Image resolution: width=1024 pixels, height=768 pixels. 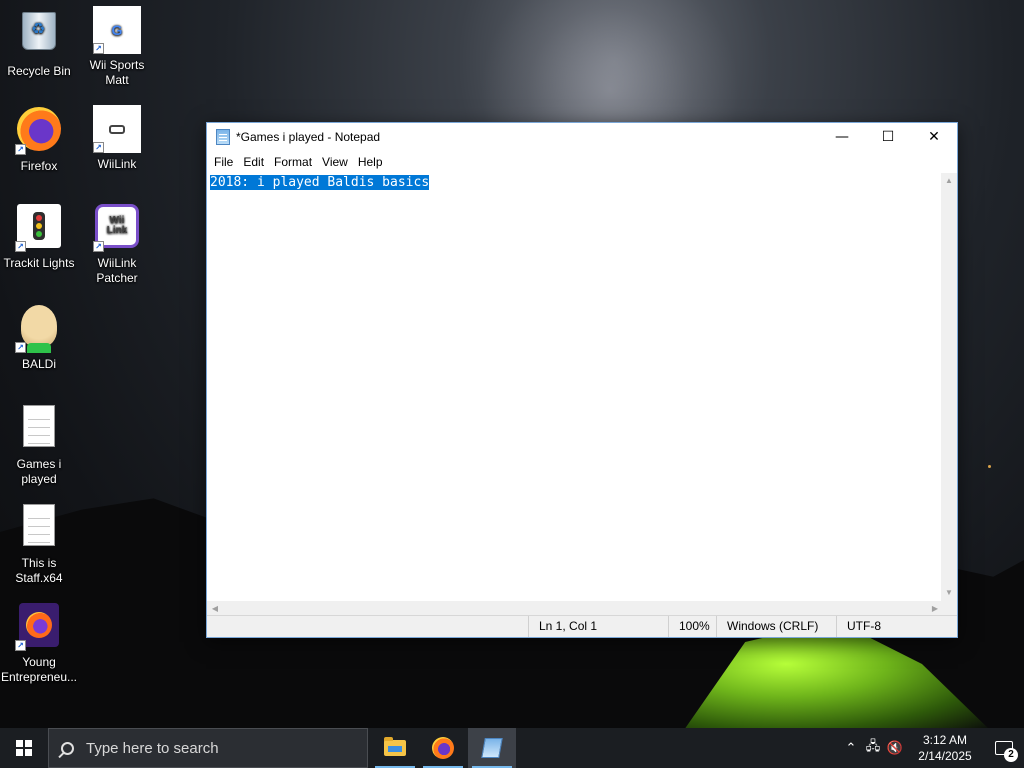 I want to click on menu-edit: Edit, so click(x=253, y=162).